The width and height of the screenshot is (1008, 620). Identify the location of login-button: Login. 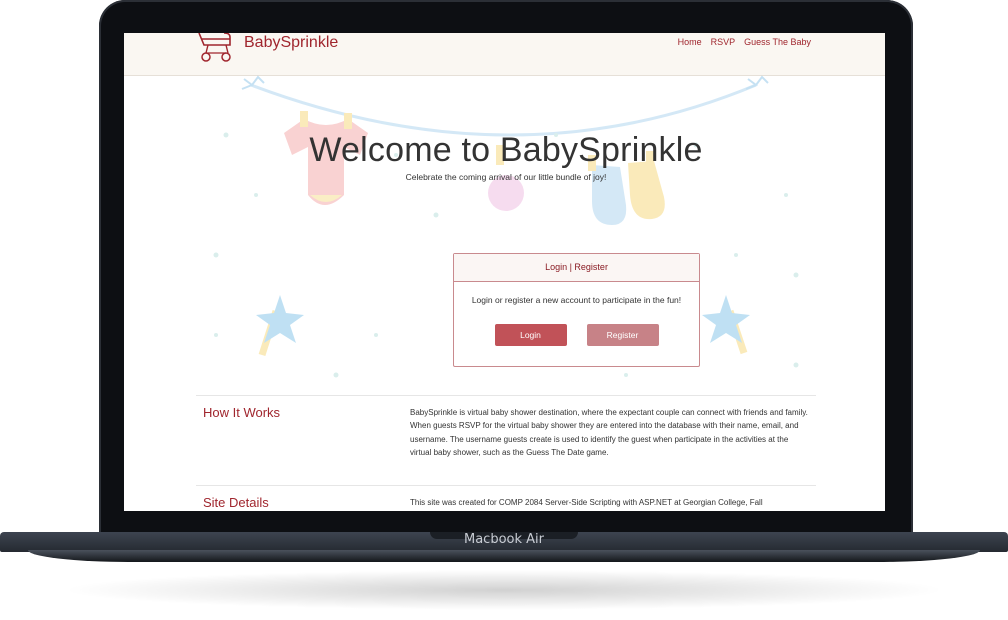
(530, 335).